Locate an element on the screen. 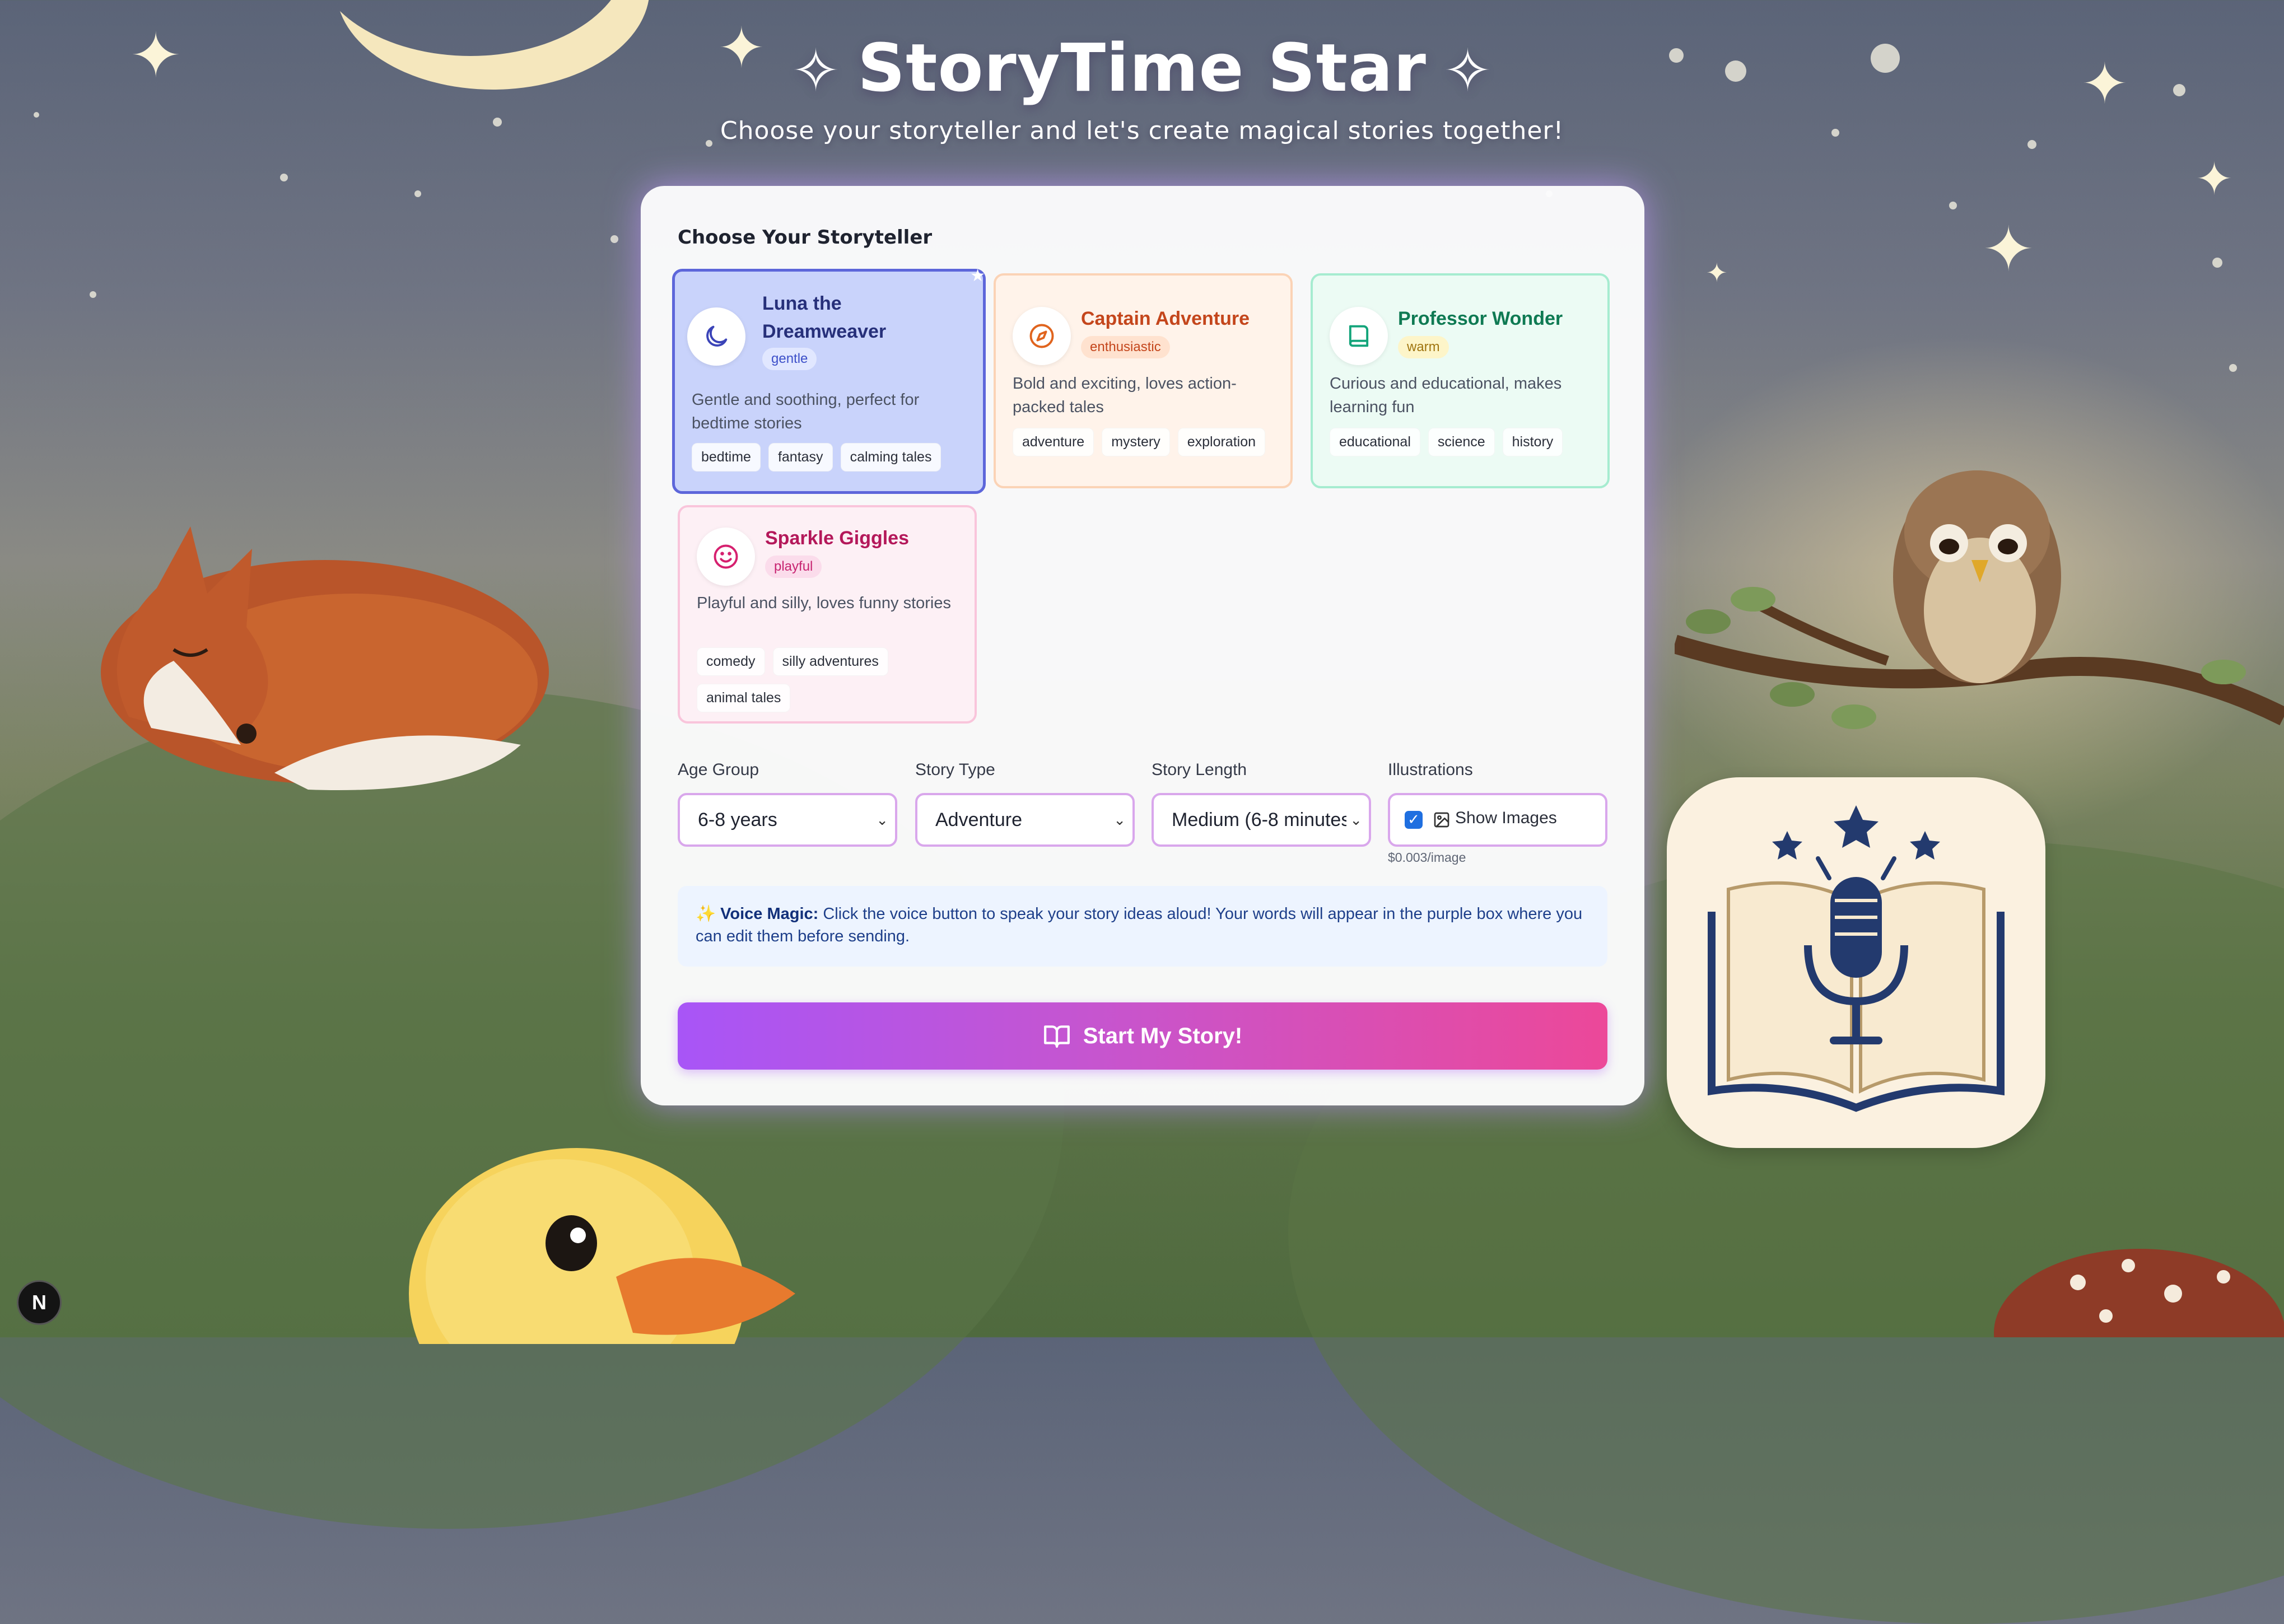 The width and height of the screenshot is (2284, 1624). tag: history is located at coordinates (1533, 442).